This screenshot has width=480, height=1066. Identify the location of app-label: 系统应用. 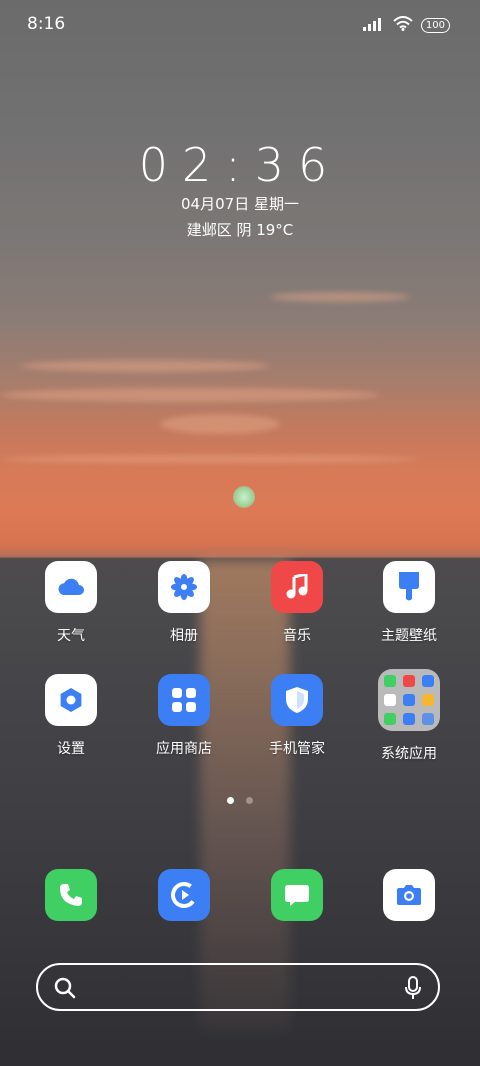
(409, 754).